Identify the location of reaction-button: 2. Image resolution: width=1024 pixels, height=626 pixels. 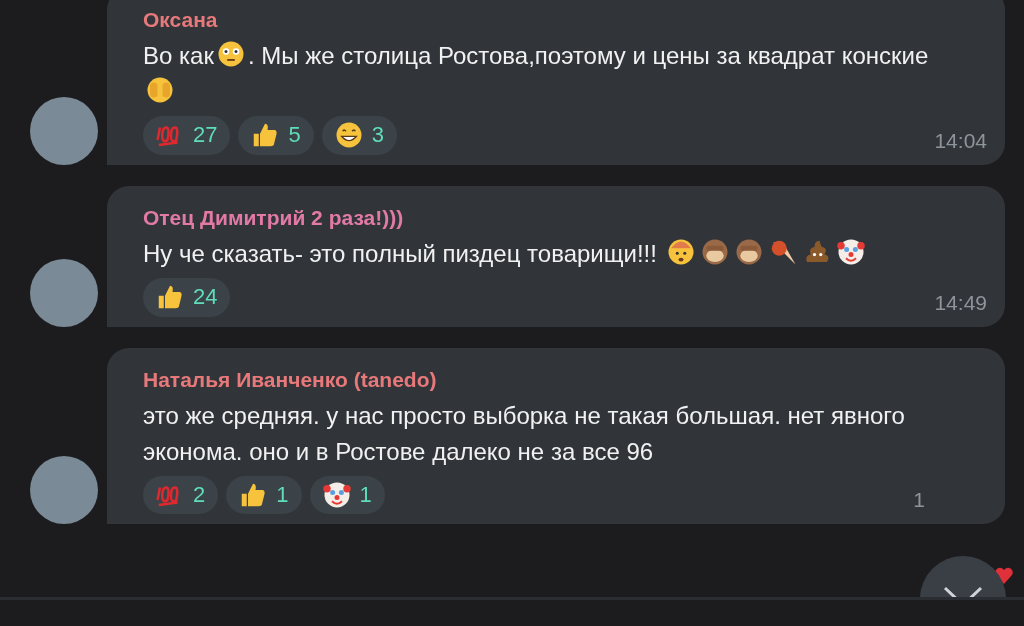
(181, 495).